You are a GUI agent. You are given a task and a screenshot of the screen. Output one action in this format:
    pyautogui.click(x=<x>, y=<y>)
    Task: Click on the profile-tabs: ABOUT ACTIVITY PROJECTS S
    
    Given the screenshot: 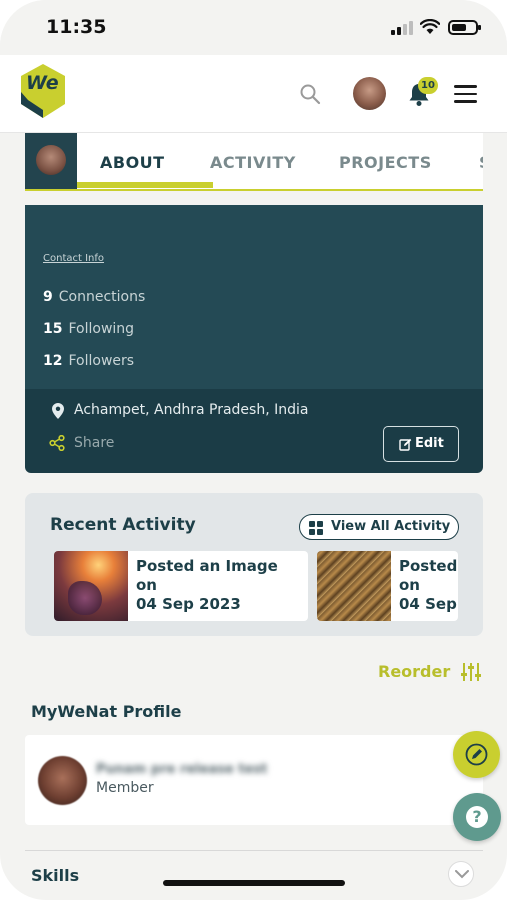 What is the action you would take?
    pyautogui.click(x=254, y=162)
    